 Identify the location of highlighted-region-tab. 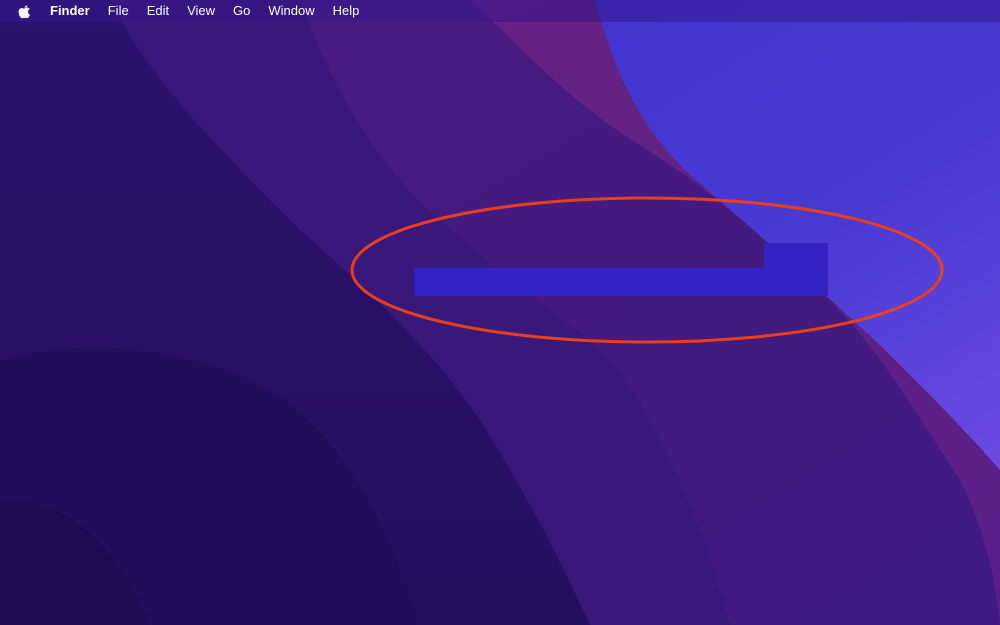
(796, 256).